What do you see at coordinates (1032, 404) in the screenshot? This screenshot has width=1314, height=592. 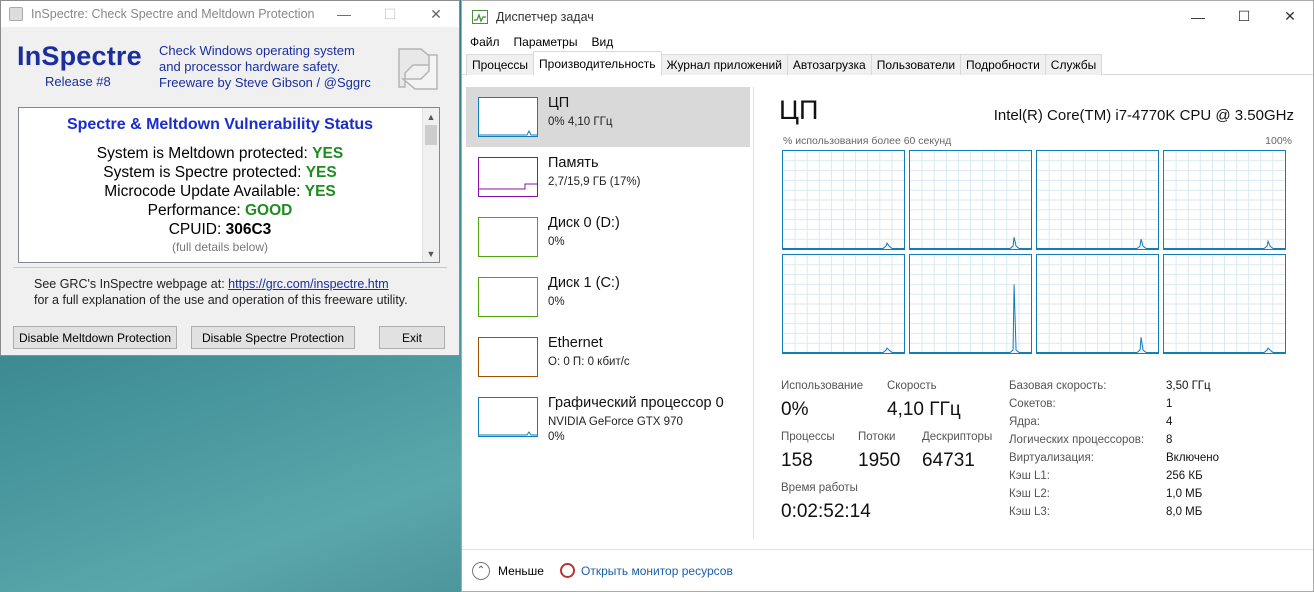 I see `sockets-label: Сокетов:` at bounding box center [1032, 404].